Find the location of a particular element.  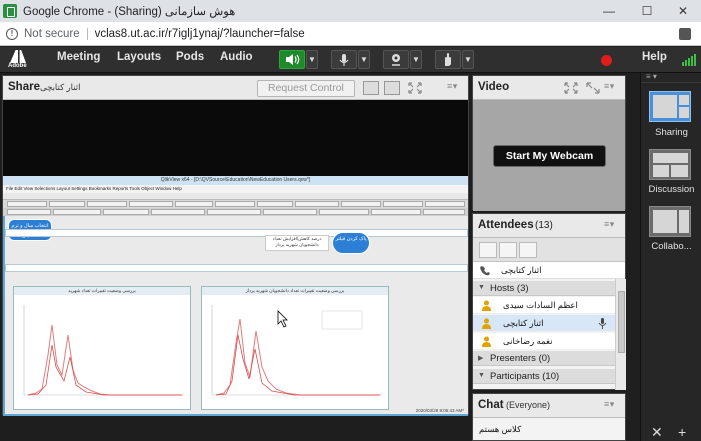

share-letterbox is located at coordinates (235, 138).